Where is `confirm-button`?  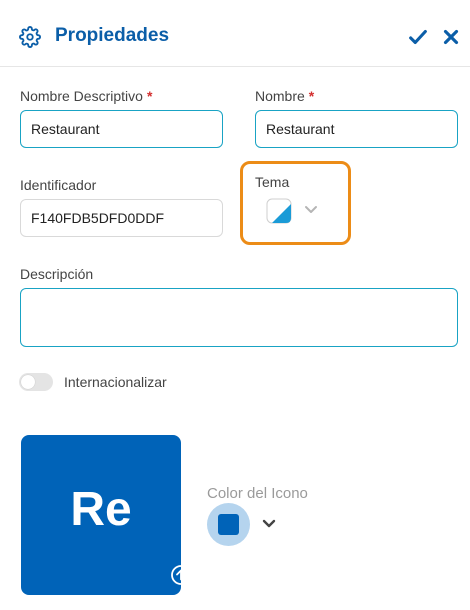 confirm-button is located at coordinates (418, 37).